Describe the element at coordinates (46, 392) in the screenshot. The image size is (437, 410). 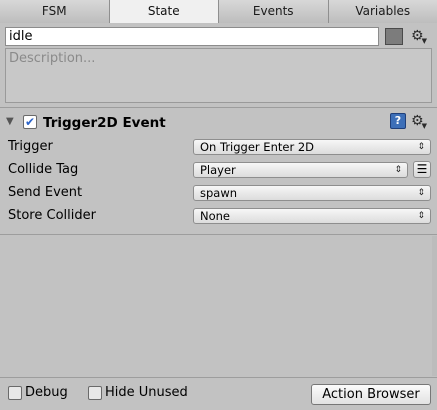
I see `debug-label: Debug` at that location.